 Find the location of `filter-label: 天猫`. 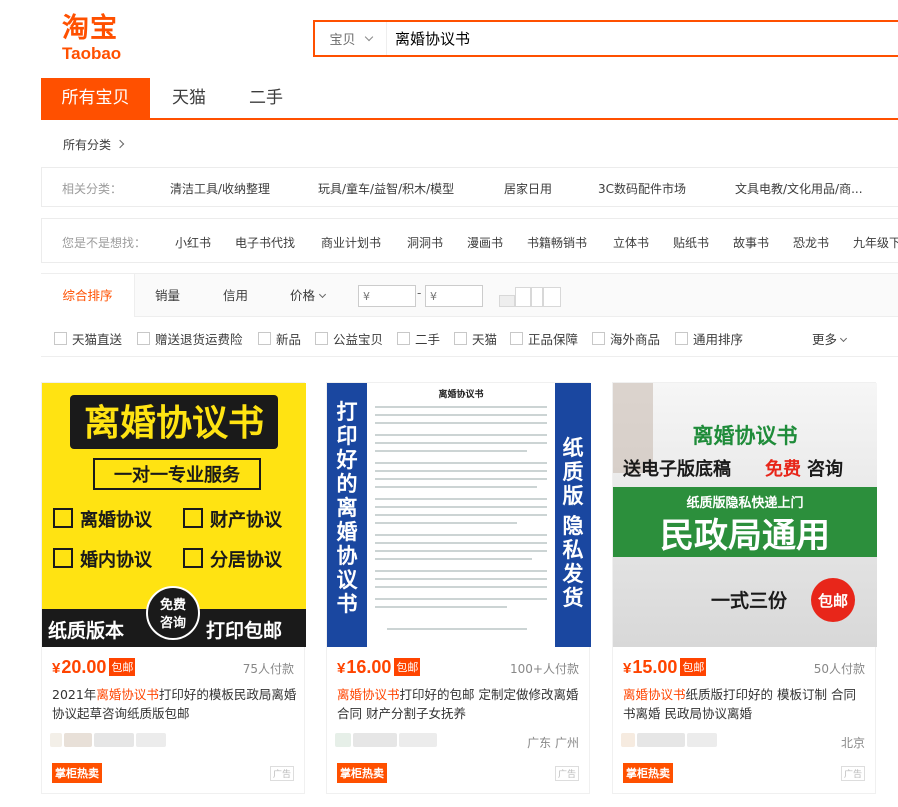

filter-label: 天猫 is located at coordinates (485, 339).